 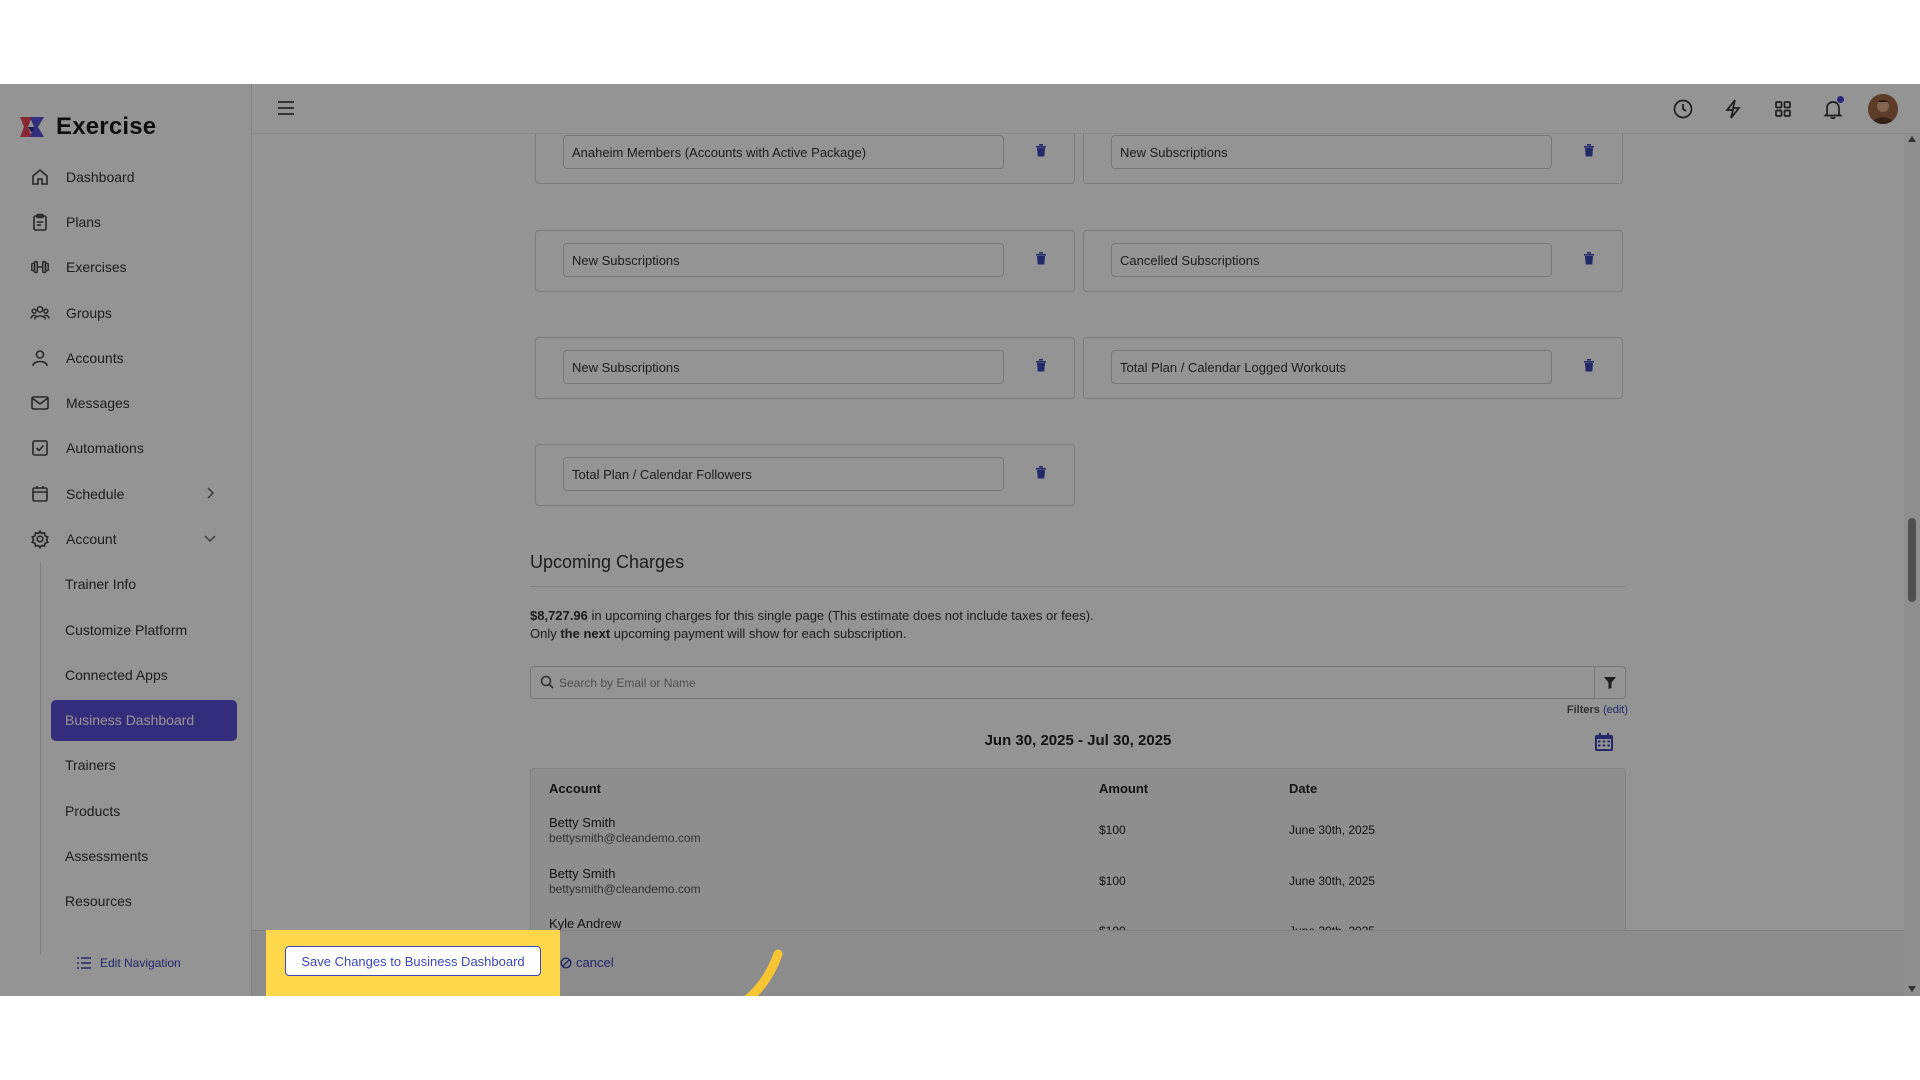 I want to click on filters-edit-link: (edit), so click(x=1615, y=710).